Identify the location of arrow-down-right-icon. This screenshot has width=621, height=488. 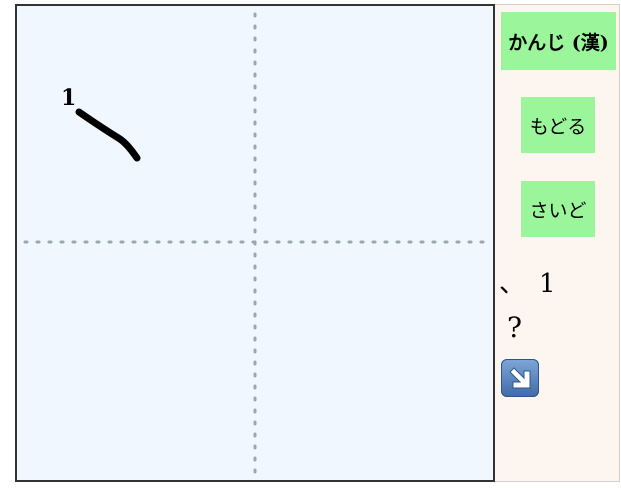
(520, 378).